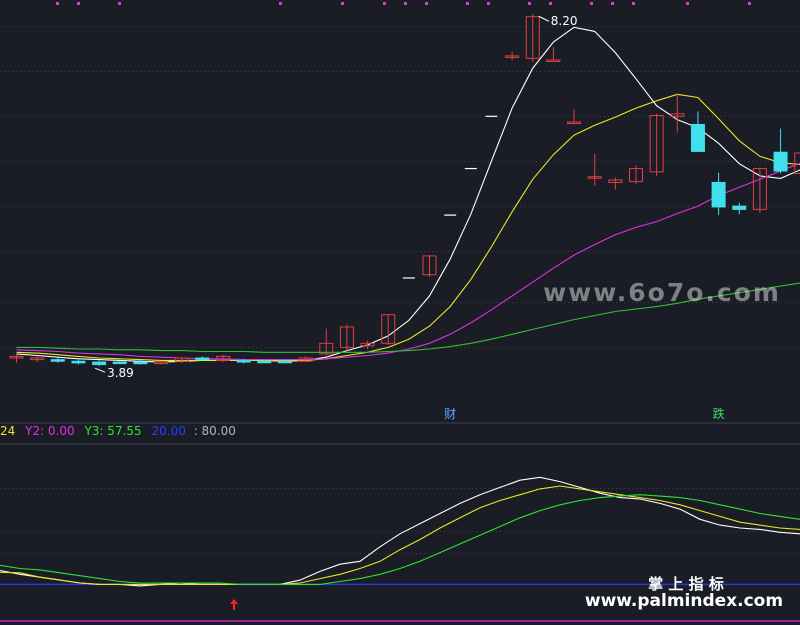 This screenshot has width=800, height=625. I want to click on event-marker-cai: 财, so click(450, 414).